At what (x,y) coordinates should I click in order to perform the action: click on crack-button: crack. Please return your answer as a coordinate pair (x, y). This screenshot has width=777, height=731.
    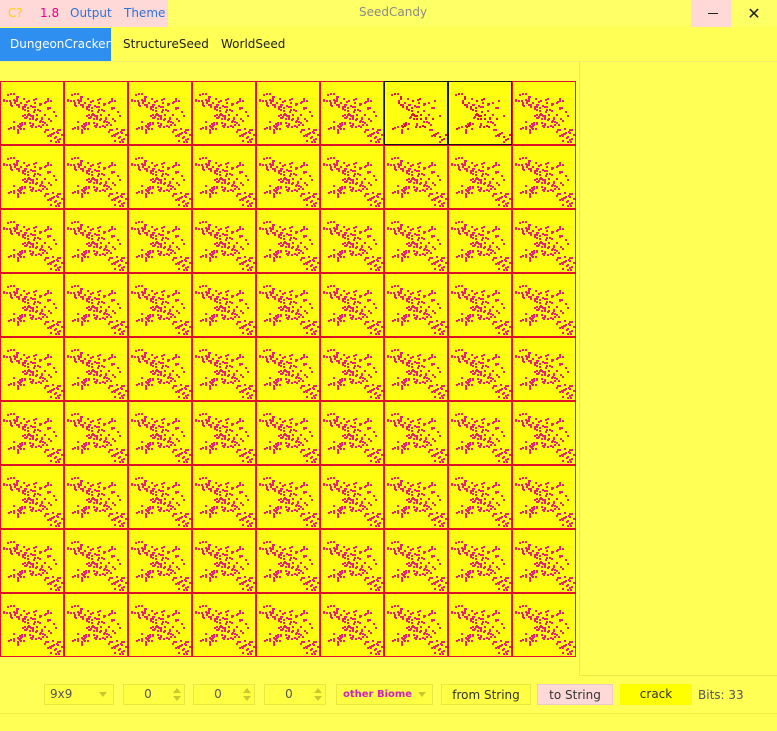
    Looking at the image, I should click on (656, 694).